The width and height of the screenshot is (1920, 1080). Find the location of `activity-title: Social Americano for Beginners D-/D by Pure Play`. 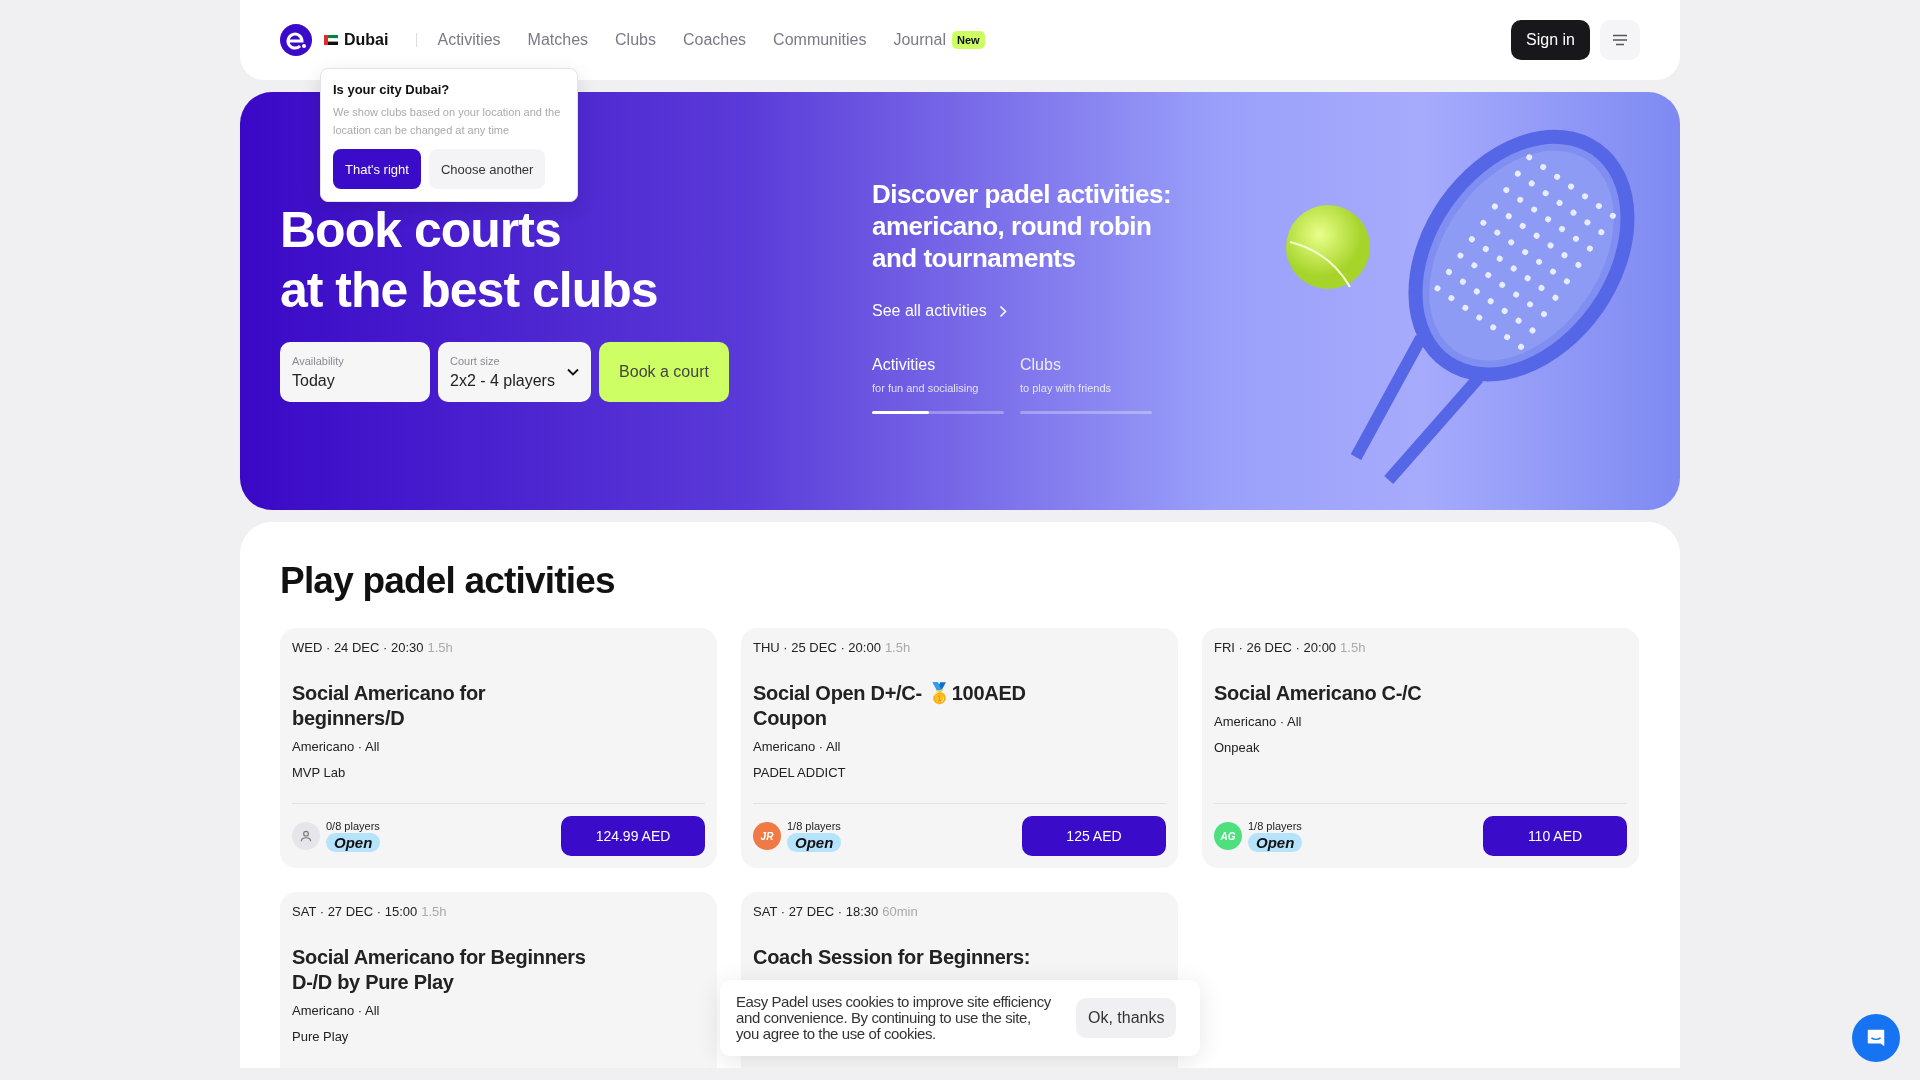

activity-title: Social Americano for Beginners D-/D by Pure Play is located at coordinates (439, 970).